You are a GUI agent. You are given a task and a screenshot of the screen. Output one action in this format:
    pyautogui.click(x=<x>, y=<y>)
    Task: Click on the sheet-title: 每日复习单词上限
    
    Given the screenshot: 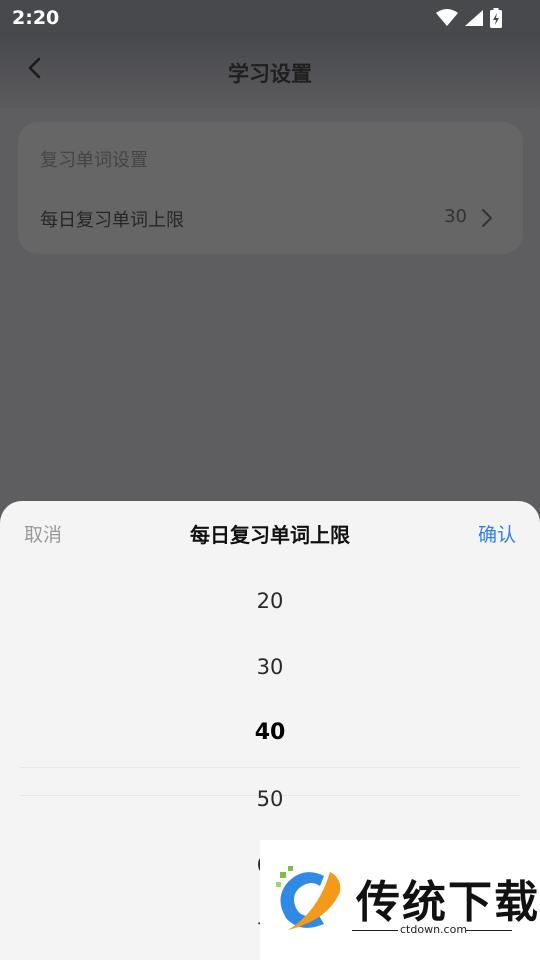 What is the action you would take?
    pyautogui.click(x=270, y=535)
    